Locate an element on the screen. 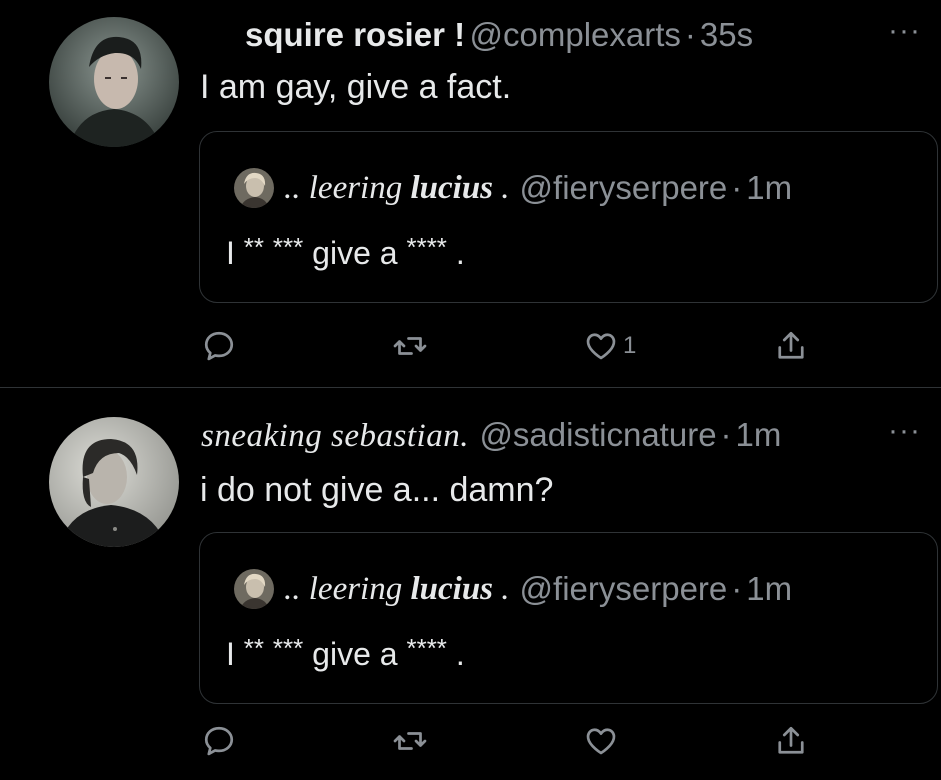 This screenshot has width=941, height=780. tweet-header: sneaking sebastian. @sadisticnature · 1m is located at coordinates (491, 435).